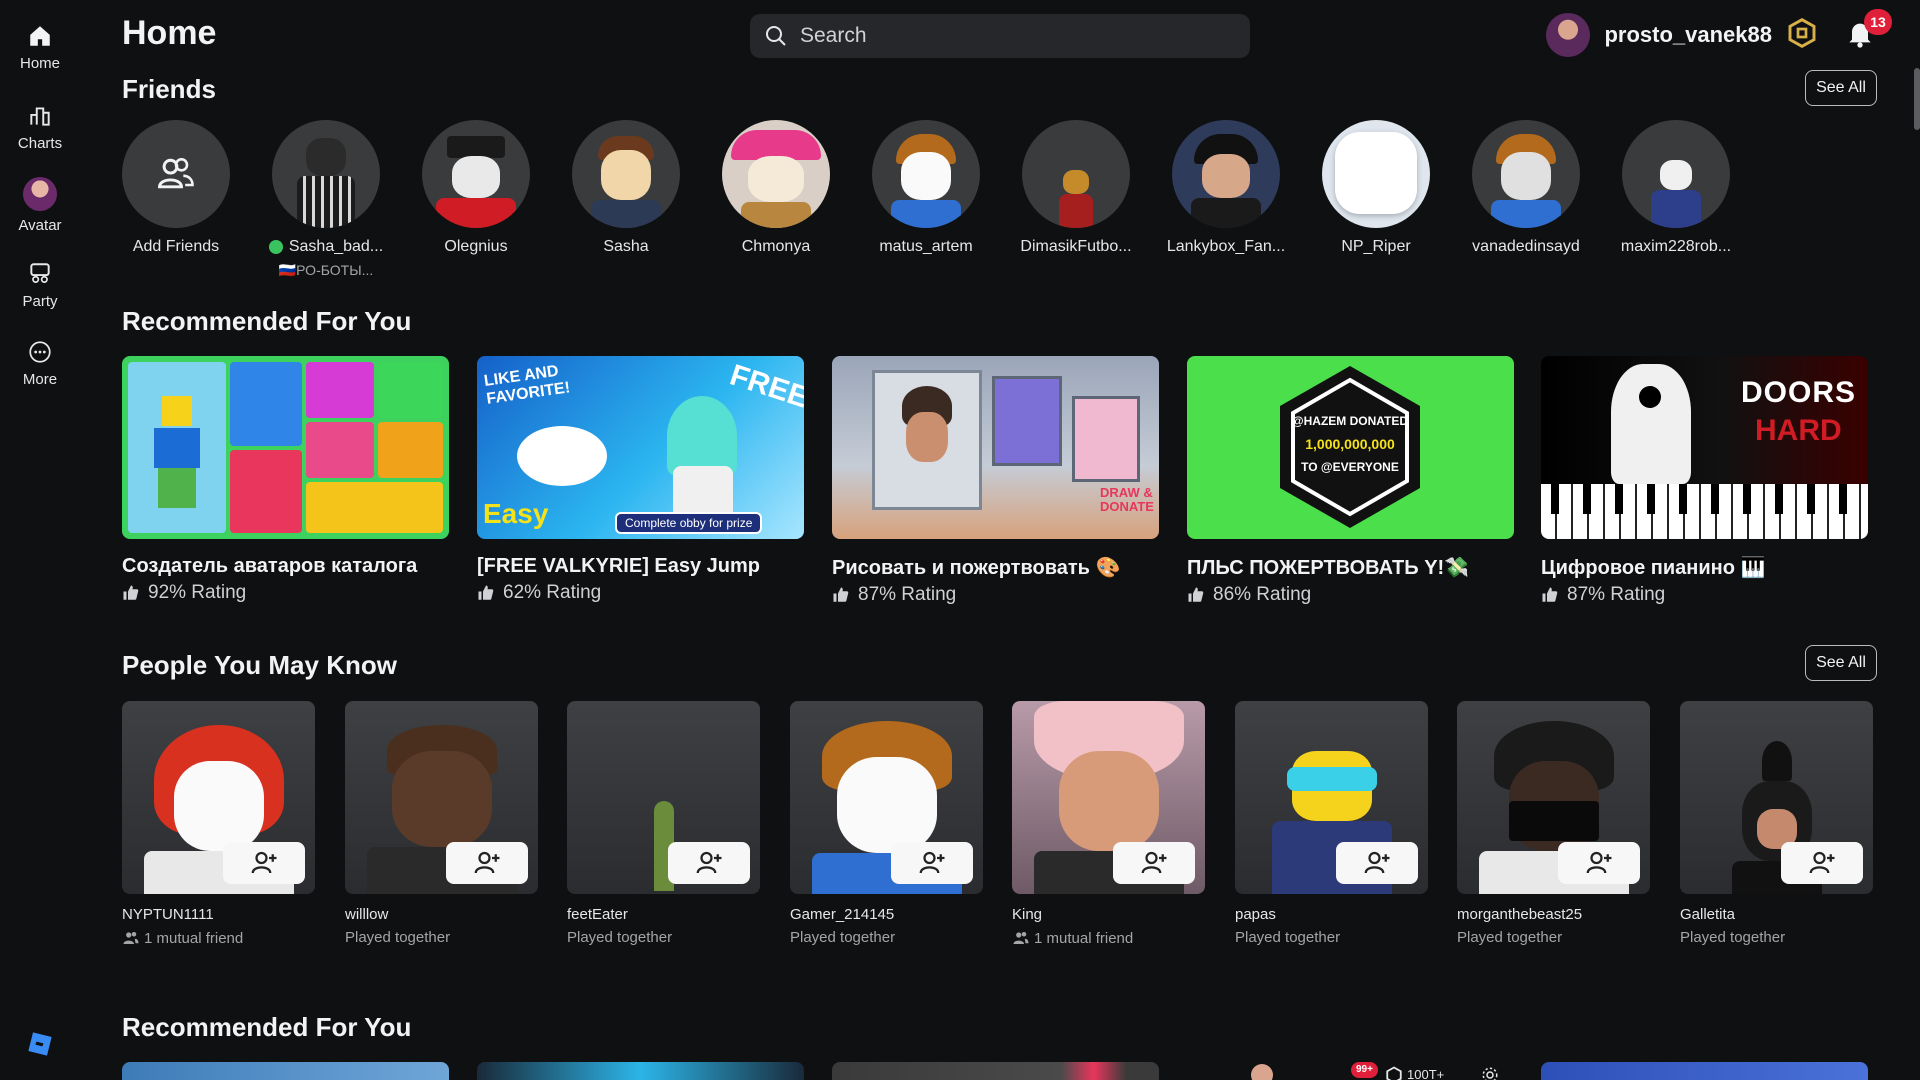  I want to click on roblox-logo-icon, so click(40, 1044).